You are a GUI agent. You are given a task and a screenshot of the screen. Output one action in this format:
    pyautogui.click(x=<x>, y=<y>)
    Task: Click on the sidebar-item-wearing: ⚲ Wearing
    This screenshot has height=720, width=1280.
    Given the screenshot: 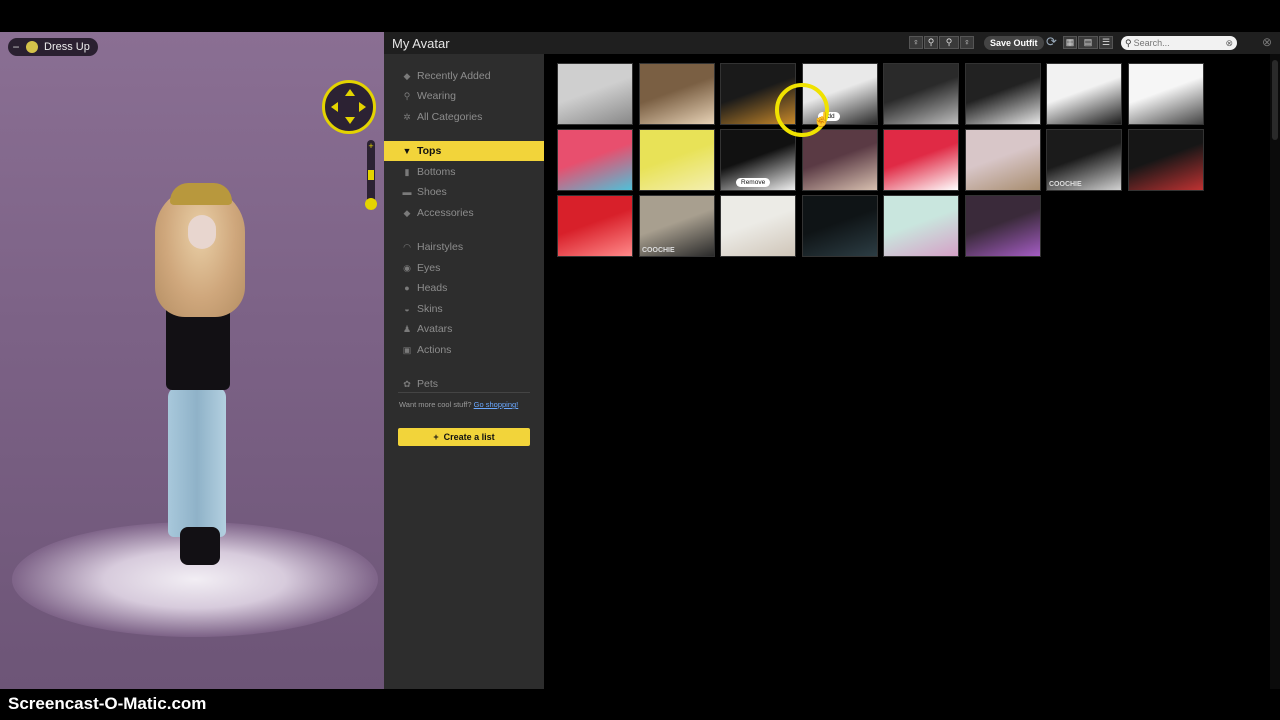 What is the action you would take?
    pyautogui.click(x=464, y=96)
    